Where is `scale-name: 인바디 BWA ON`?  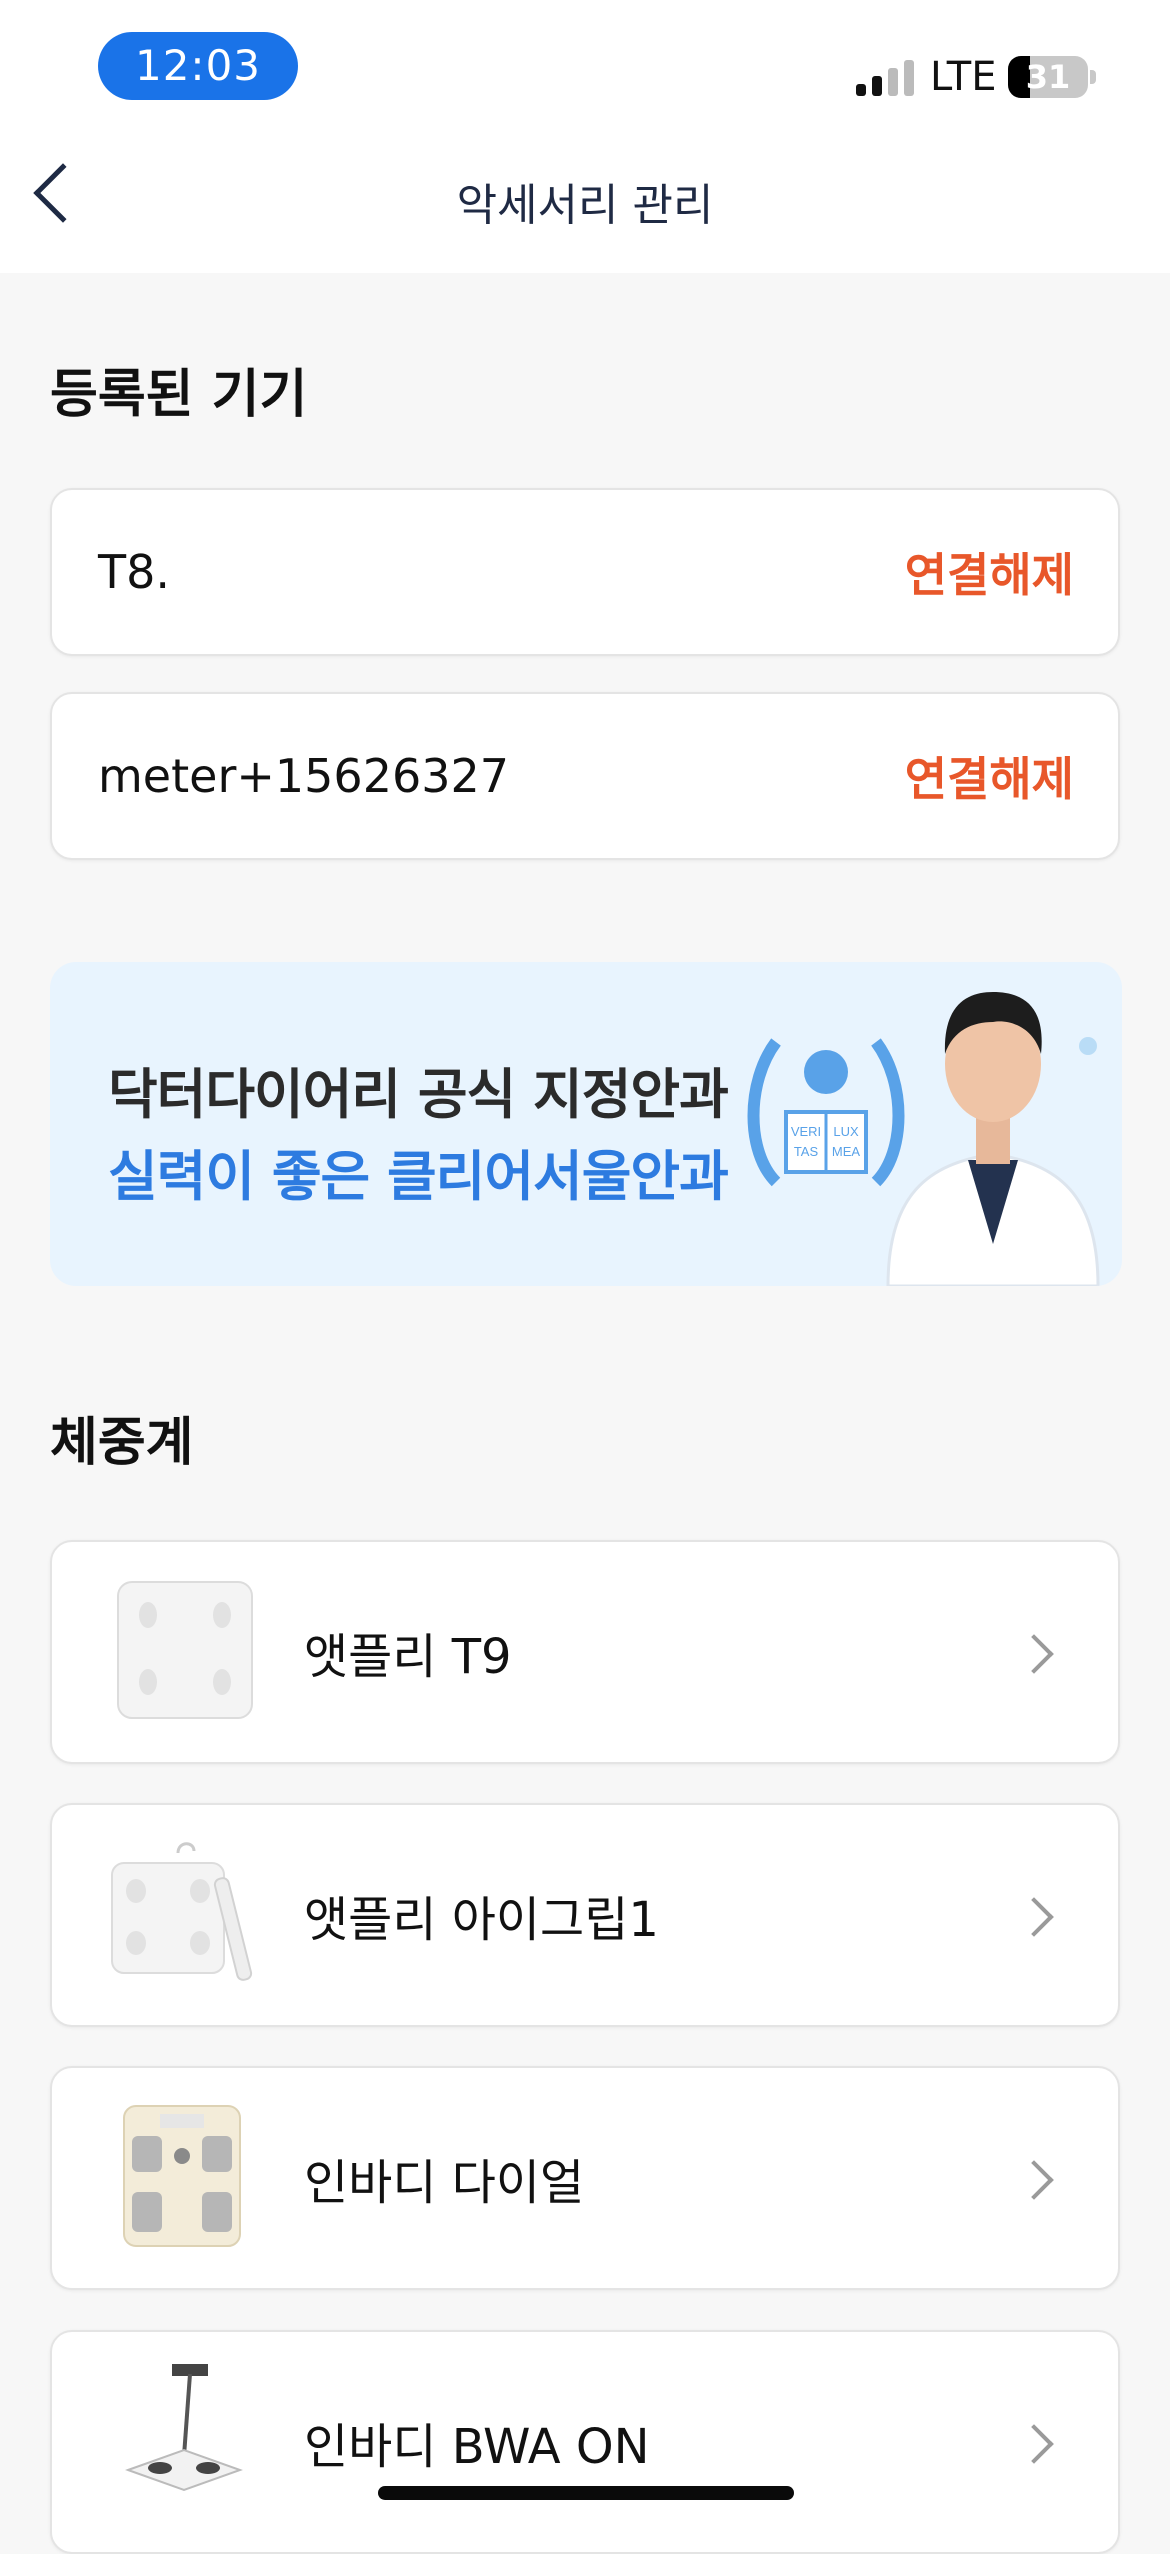
scale-name: 인바디 BWA ON is located at coordinates (477, 2447).